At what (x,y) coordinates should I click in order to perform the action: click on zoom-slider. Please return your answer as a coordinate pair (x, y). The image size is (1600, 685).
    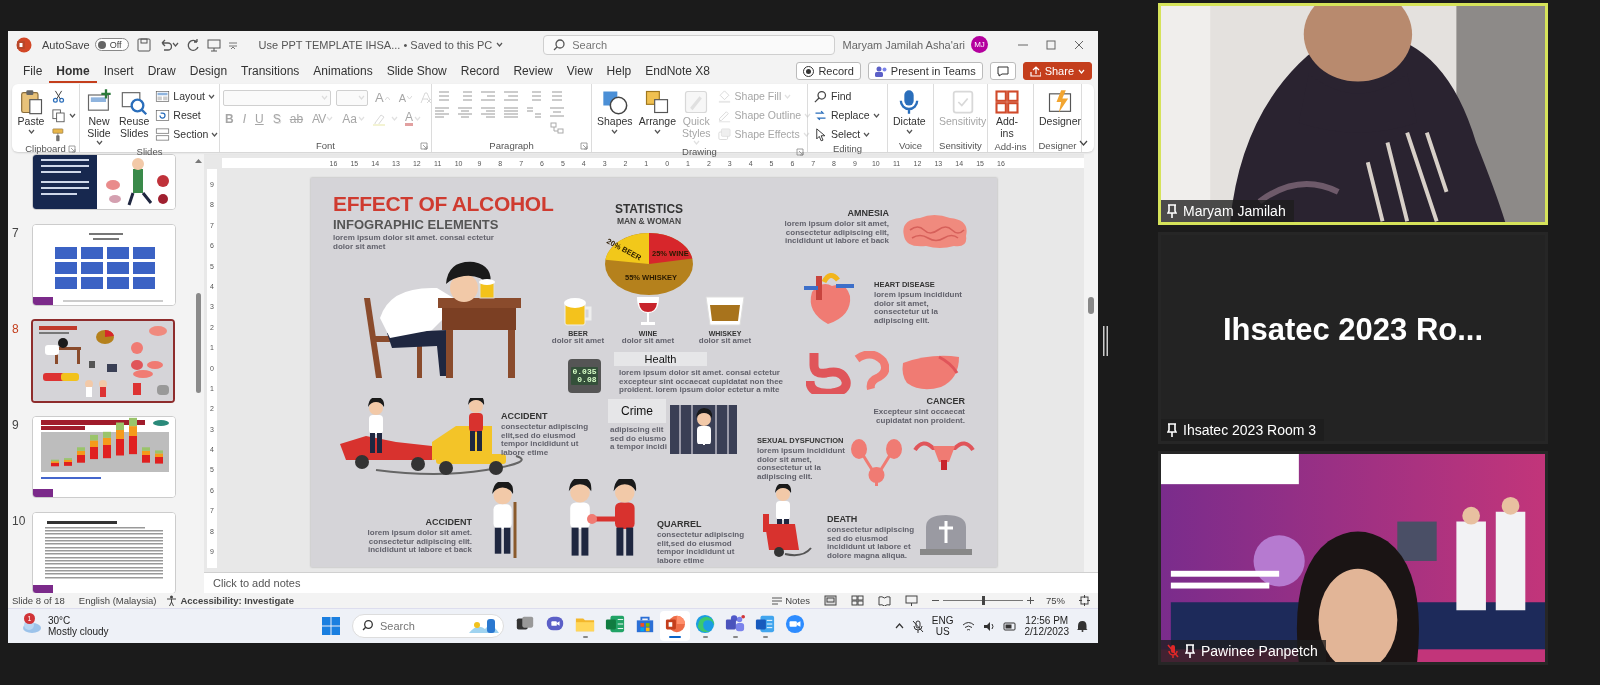
    Looking at the image, I should click on (983, 600).